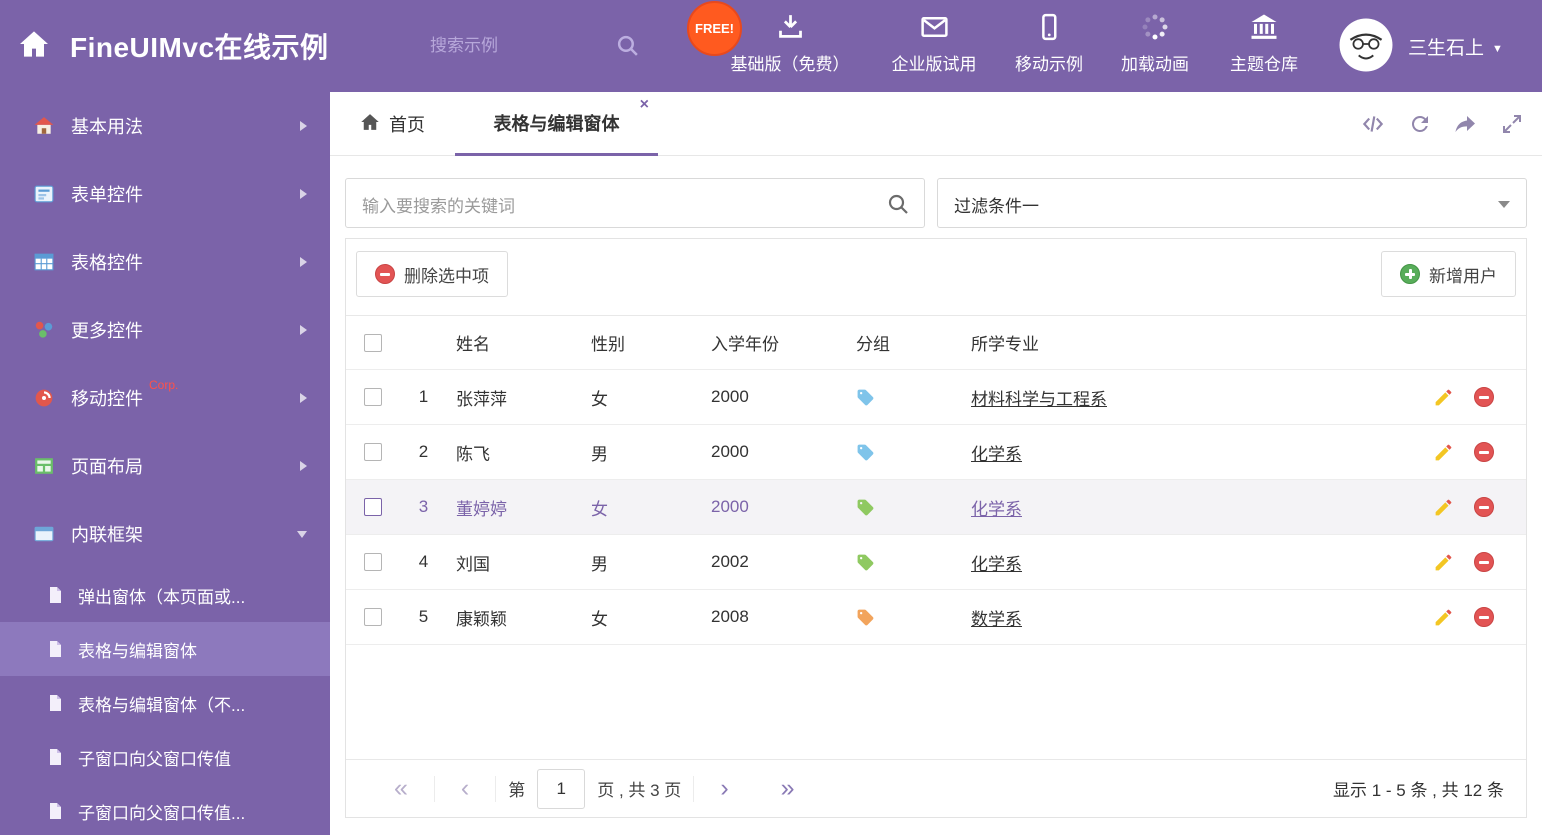 Image resolution: width=1542 pixels, height=835 pixels. Describe the element at coordinates (936, 507) in the screenshot. I see `table-row-selected: 3 董婷婷 女 2000 化学系` at that location.